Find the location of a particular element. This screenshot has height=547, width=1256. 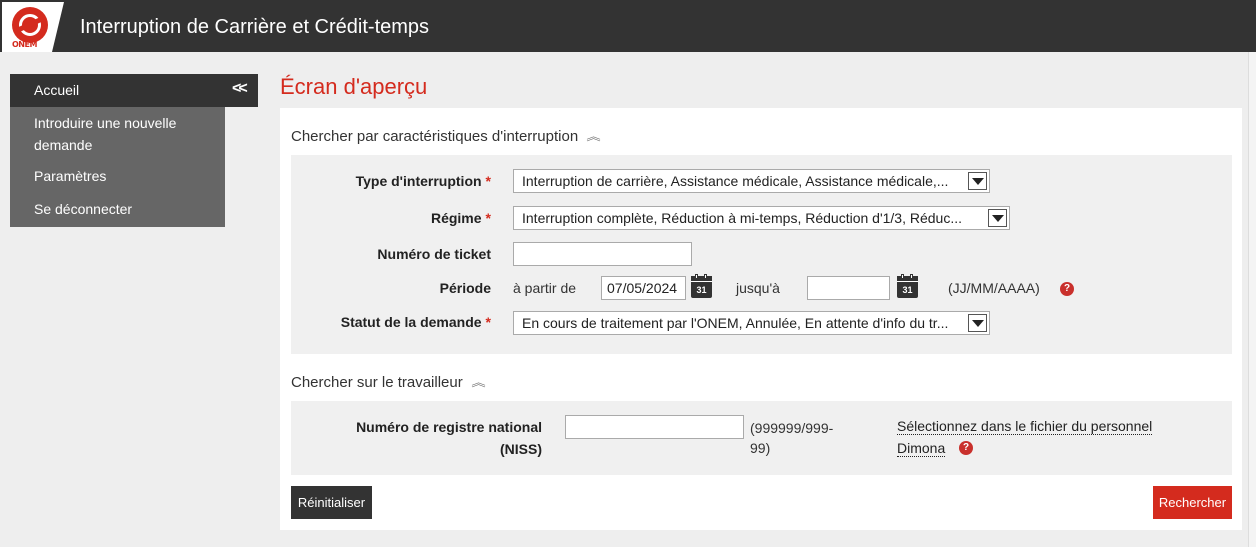

to-label: jusqu'à is located at coordinates (758, 288).